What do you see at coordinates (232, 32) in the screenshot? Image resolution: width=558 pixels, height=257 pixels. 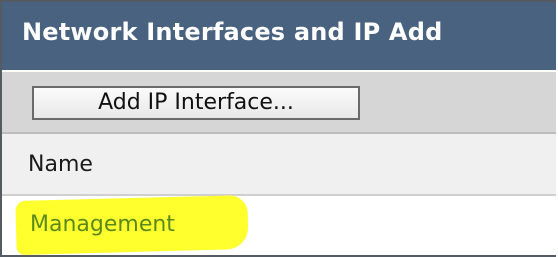 I see `panel-title: Network Interfaces and IP Add` at bounding box center [232, 32].